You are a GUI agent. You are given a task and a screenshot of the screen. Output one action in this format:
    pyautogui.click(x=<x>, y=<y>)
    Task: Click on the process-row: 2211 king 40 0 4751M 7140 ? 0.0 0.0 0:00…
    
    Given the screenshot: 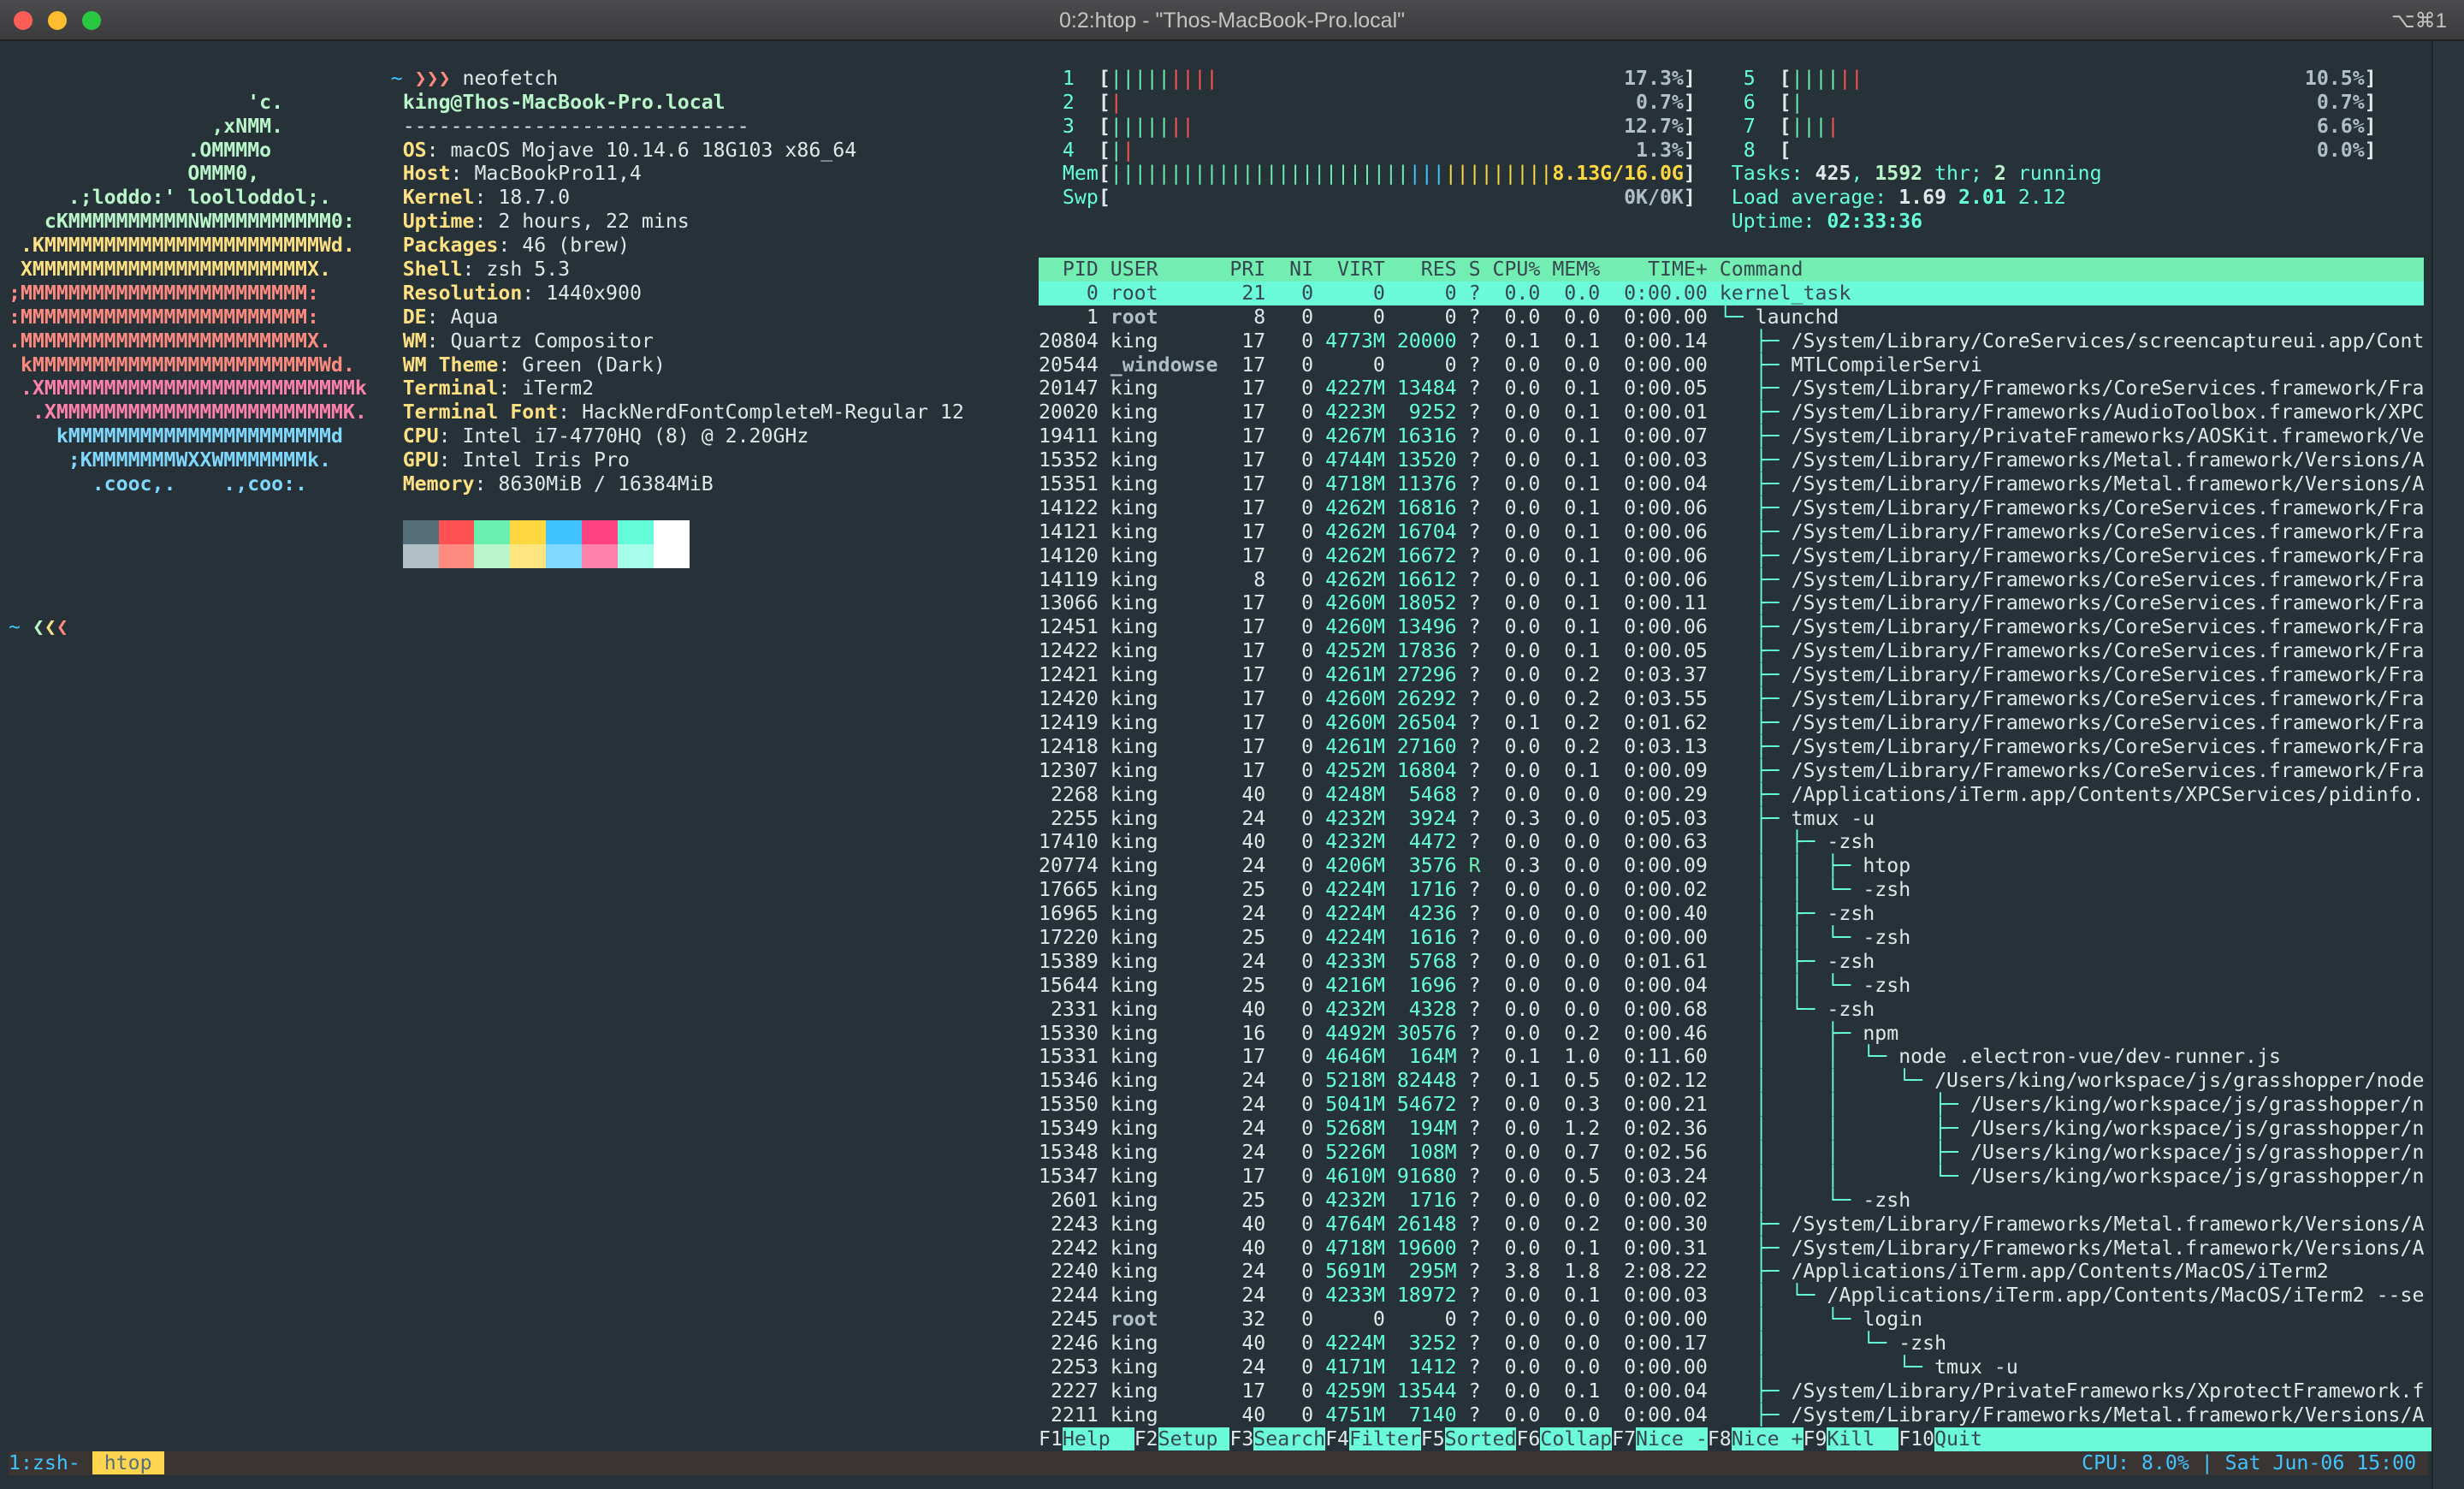 What is the action you would take?
    pyautogui.click(x=1731, y=1415)
    